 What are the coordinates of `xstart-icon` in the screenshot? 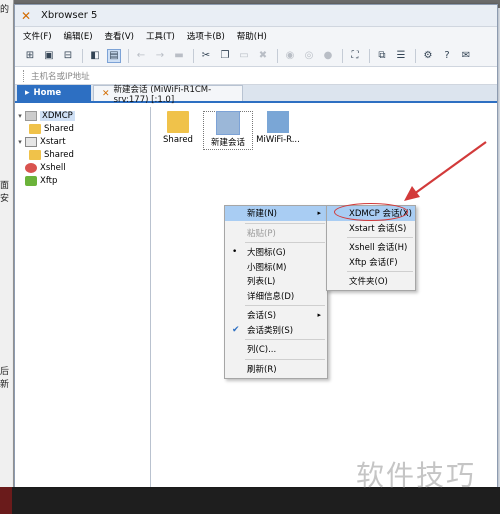 It's located at (31, 141).